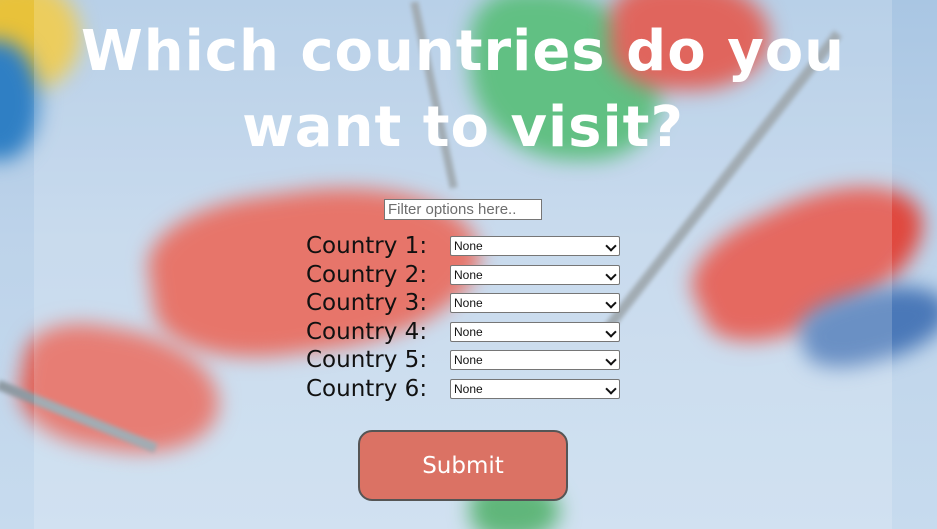 The height and width of the screenshot is (529, 937). What do you see at coordinates (463, 209) in the screenshot?
I see `filter-input` at bounding box center [463, 209].